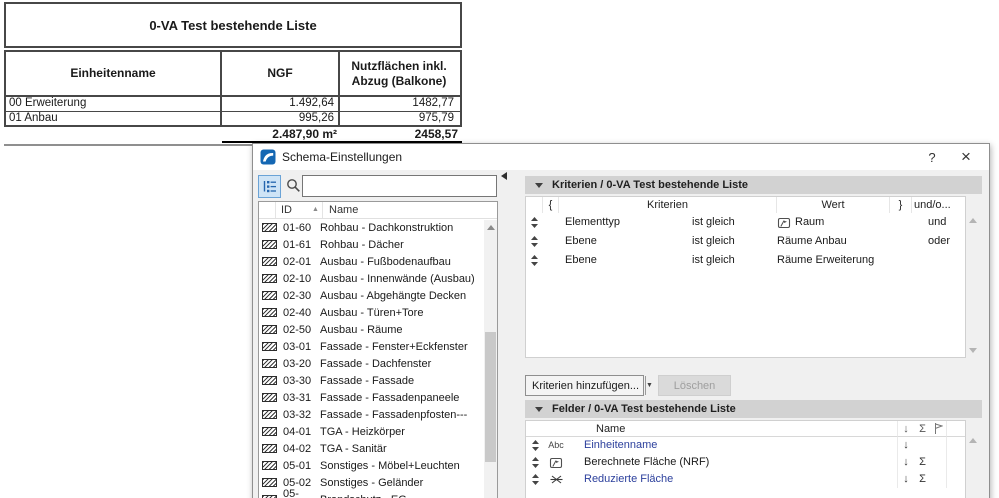 The width and height of the screenshot is (999, 498). I want to click on field-name: Einheitenname, so click(732, 445).